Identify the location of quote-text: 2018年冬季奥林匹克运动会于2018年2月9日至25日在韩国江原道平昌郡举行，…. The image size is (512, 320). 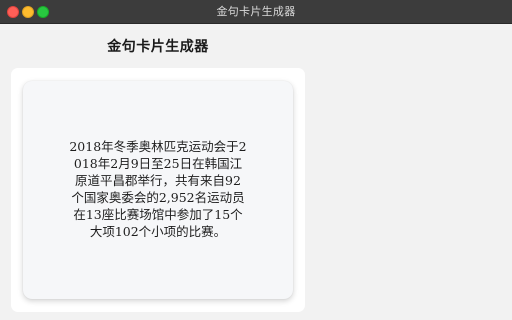
(158, 189).